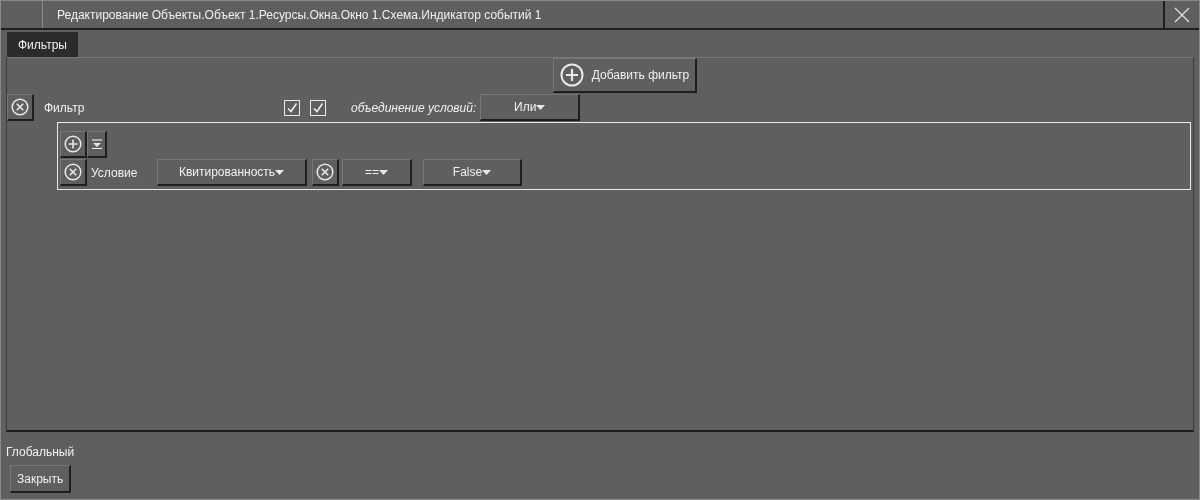 The height and width of the screenshot is (500, 1200). I want to click on dropdown: Или, so click(530, 107).